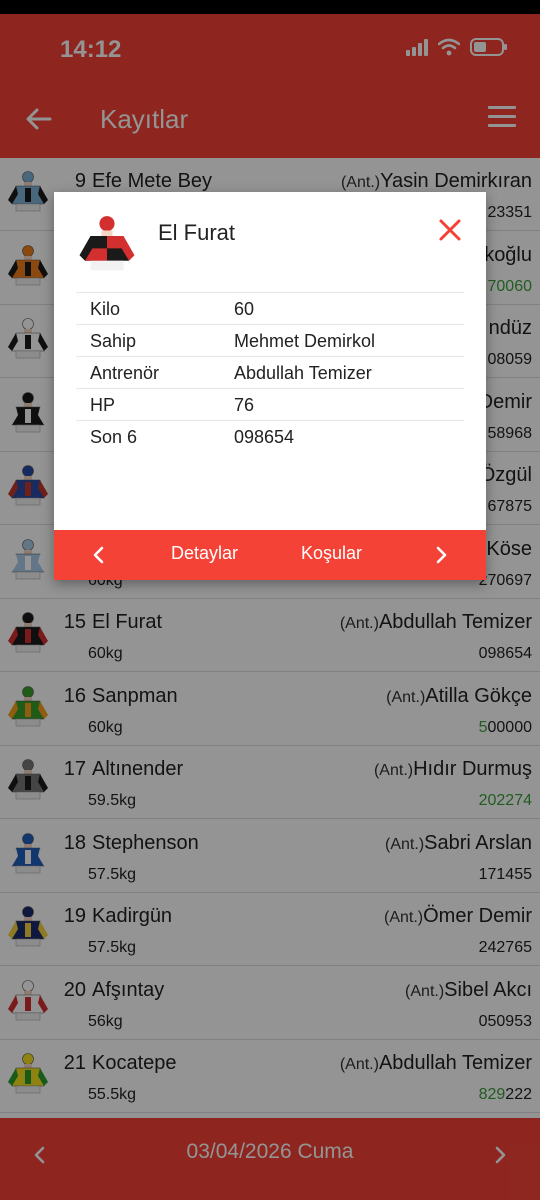 This screenshot has width=540, height=1200. I want to click on info-label: HP, so click(103, 405).